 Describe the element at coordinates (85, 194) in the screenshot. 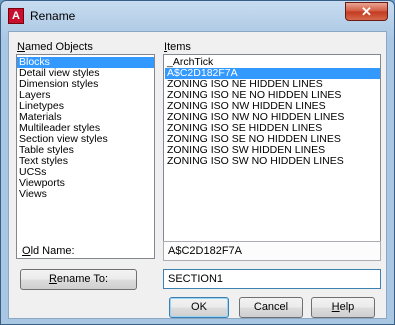

I see `list-item: Views` at that location.